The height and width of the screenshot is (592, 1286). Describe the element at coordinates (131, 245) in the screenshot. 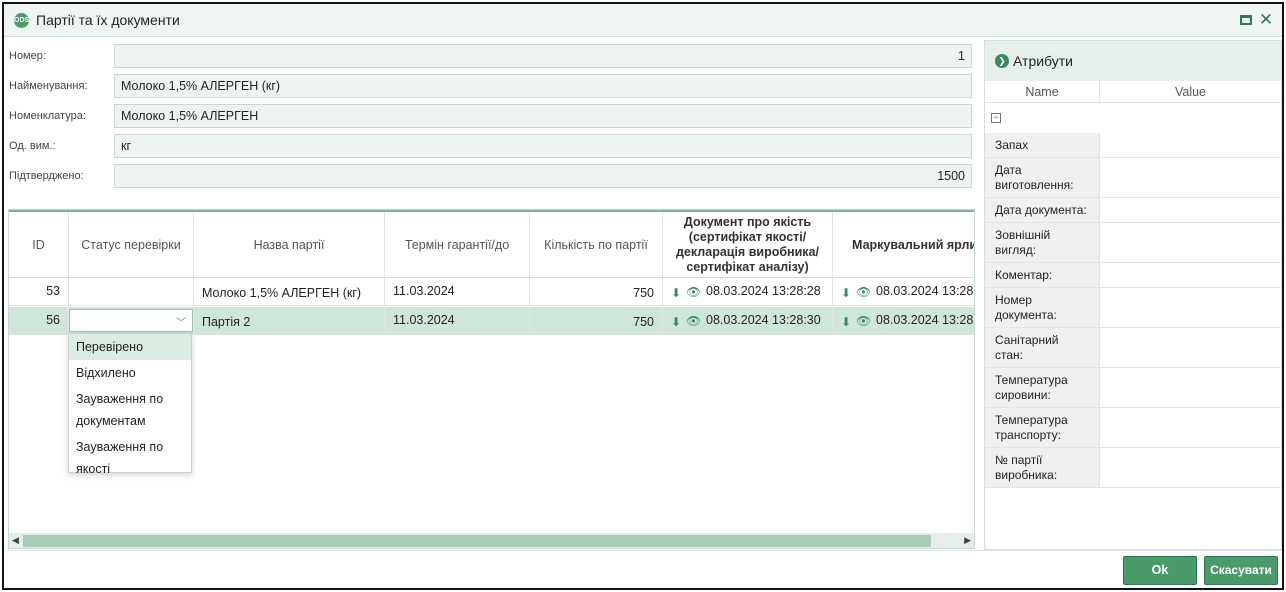

I see `col-status: Статус перевірки` at that location.